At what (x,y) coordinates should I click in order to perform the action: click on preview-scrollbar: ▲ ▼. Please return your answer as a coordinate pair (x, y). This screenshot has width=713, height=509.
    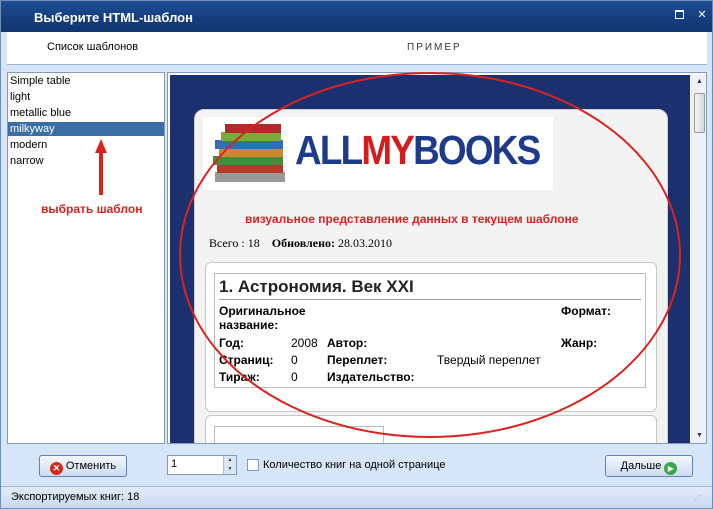
    Looking at the image, I should click on (698, 259).